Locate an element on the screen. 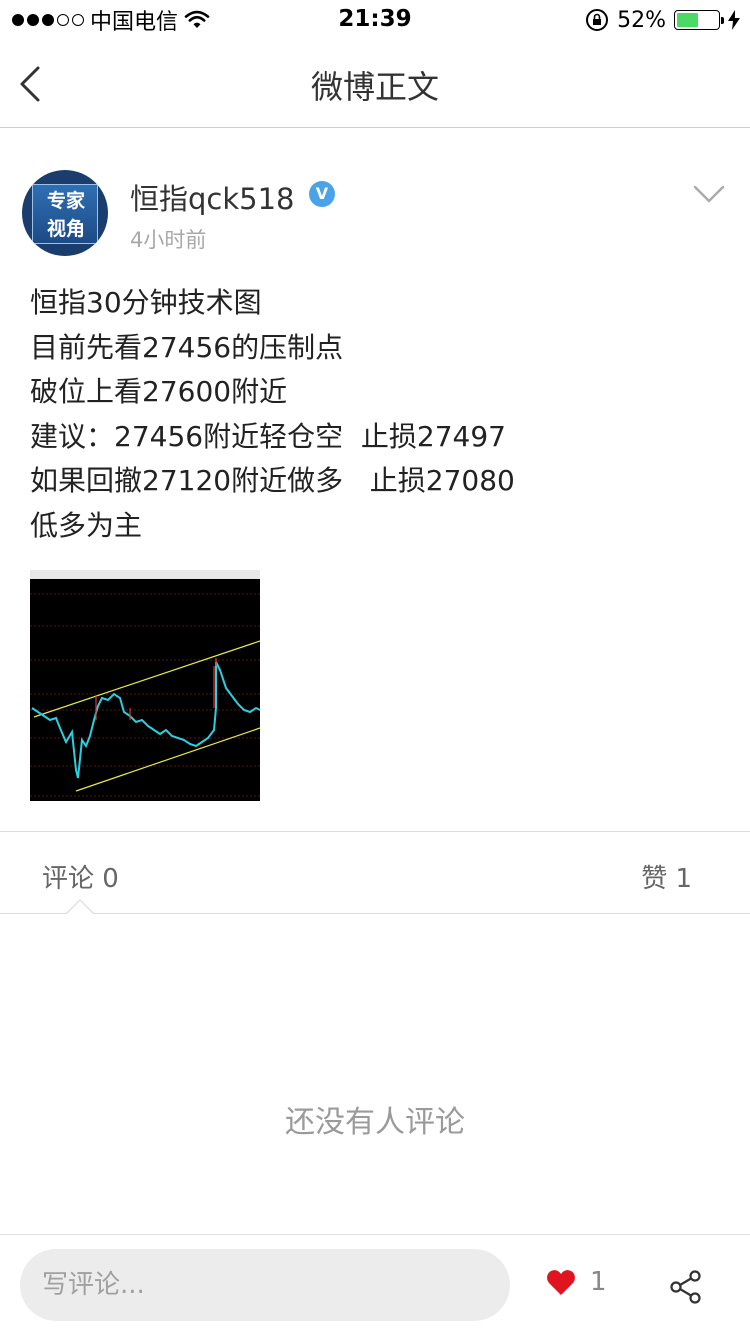 This screenshot has width=750, height=1334. tab-indicator-arrow-icon is located at coordinates (80, 906).